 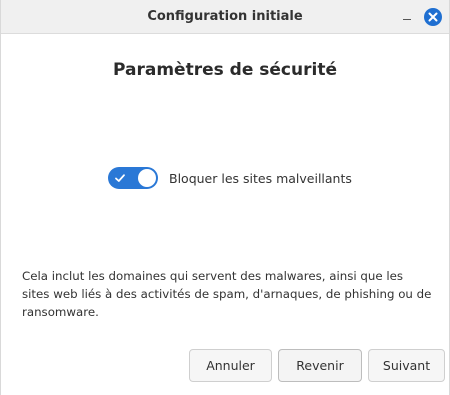 I want to click on toggle-label: Bloquer les sites malveillants, so click(x=260, y=178).